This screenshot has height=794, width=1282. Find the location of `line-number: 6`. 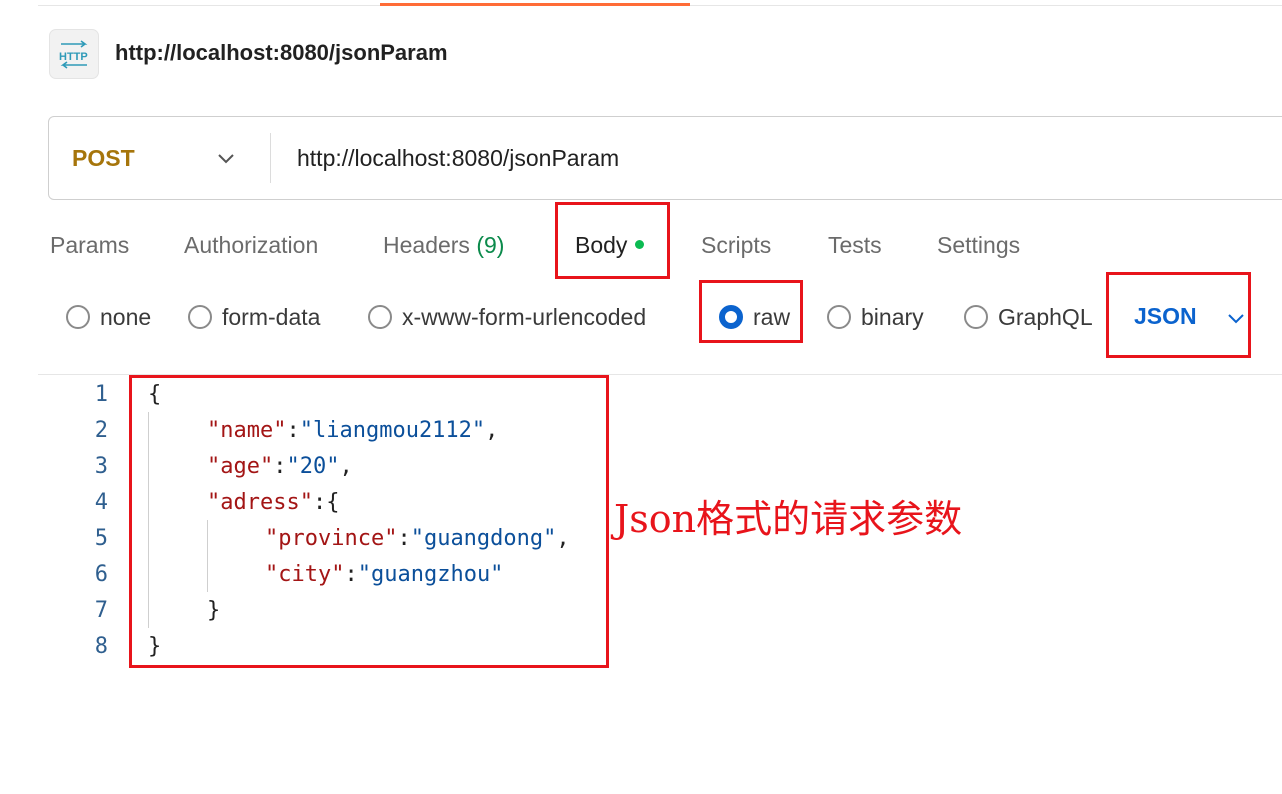

line-number: 6 is located at coordinates (101, 574).